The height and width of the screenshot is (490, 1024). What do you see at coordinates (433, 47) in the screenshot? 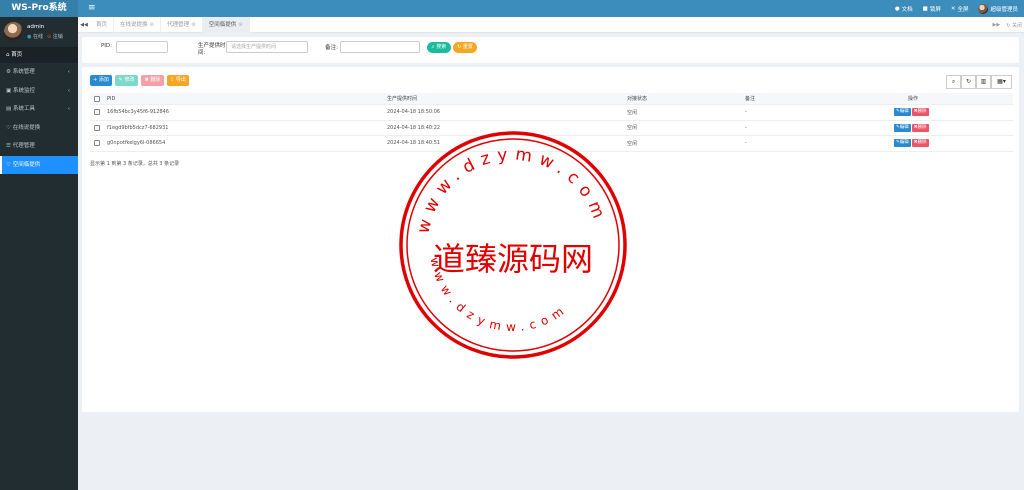
I see `search-icon: ⌕` at bounding box center [433, 47].